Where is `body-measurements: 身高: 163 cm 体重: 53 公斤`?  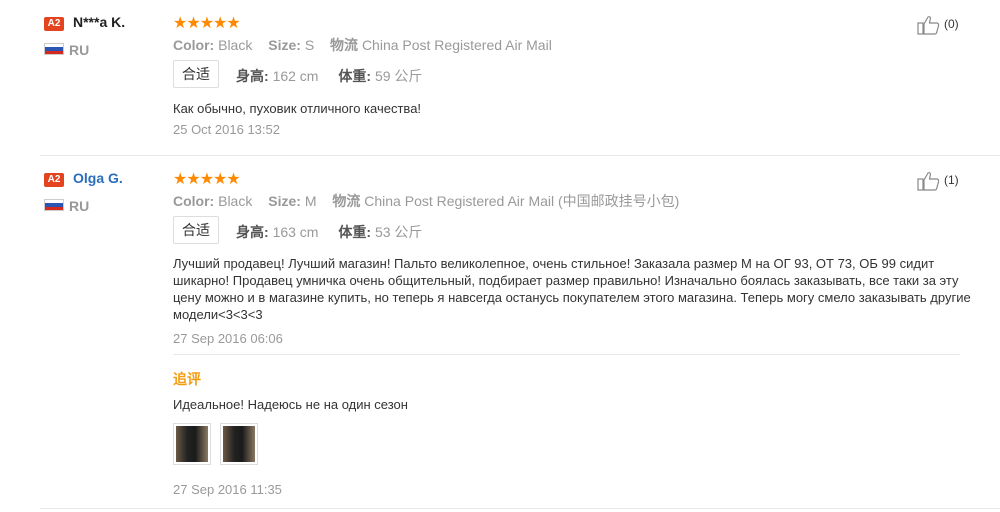 body-measurements: 身高: 163 cm 体重: 53 公斤 is located at coordinates (337, 232).